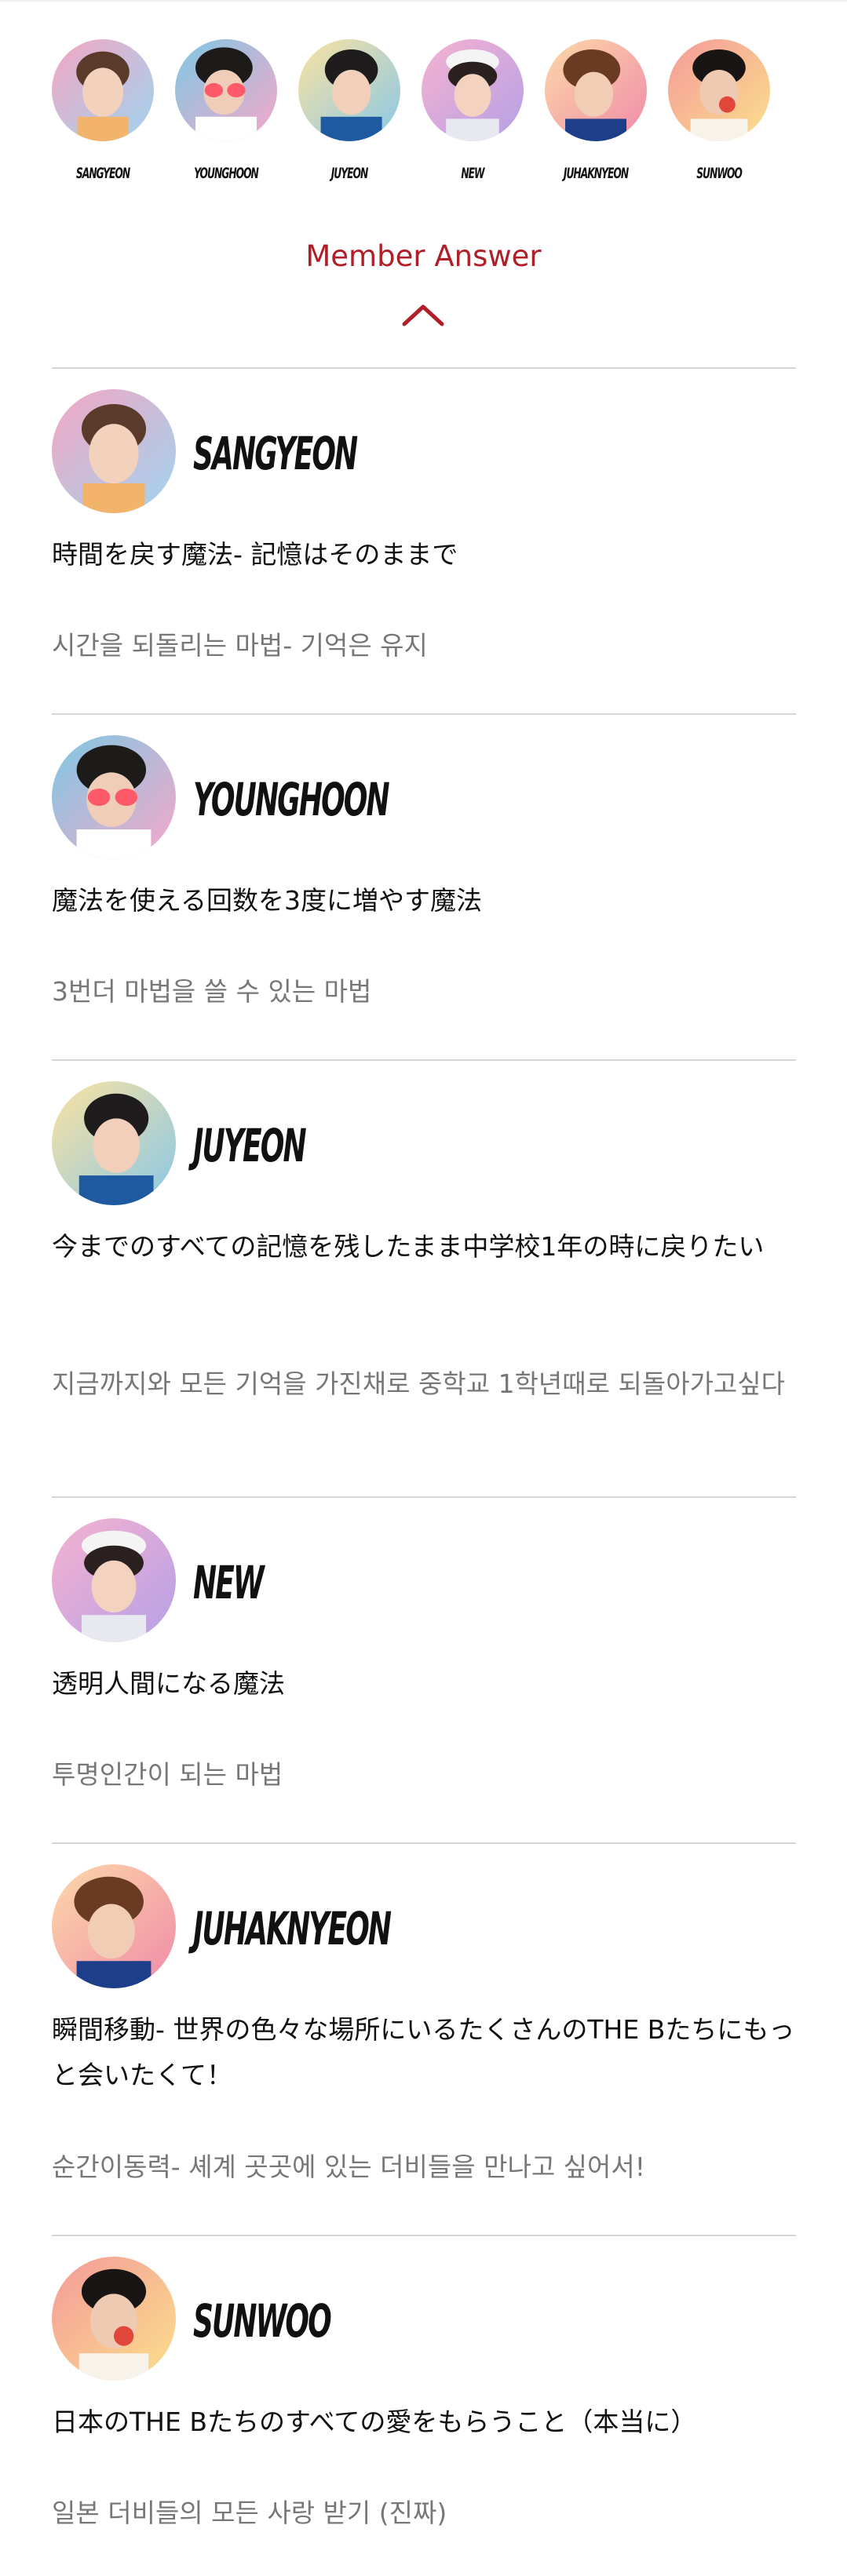  What do you see at coordinates (423, 2052) in the screenshot?
I see `answer-japanese: 瞬間移動- 世界の色々な場所にいるたくさんのTHE Bたちにもっと会いたくて！` at bounding box center [423, 2052].